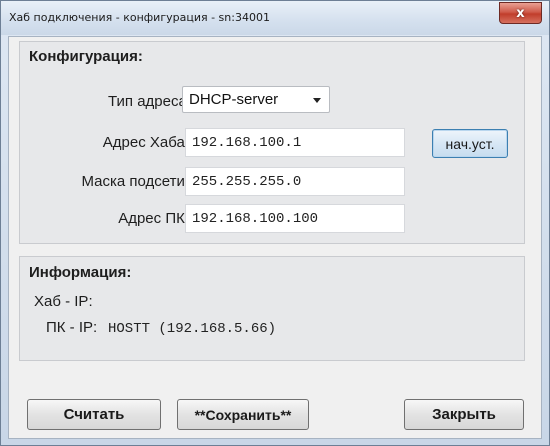 This screenshot has width=550, height=446. I want to click on configuration-heading: Конфигурация:, so click(86, 56).